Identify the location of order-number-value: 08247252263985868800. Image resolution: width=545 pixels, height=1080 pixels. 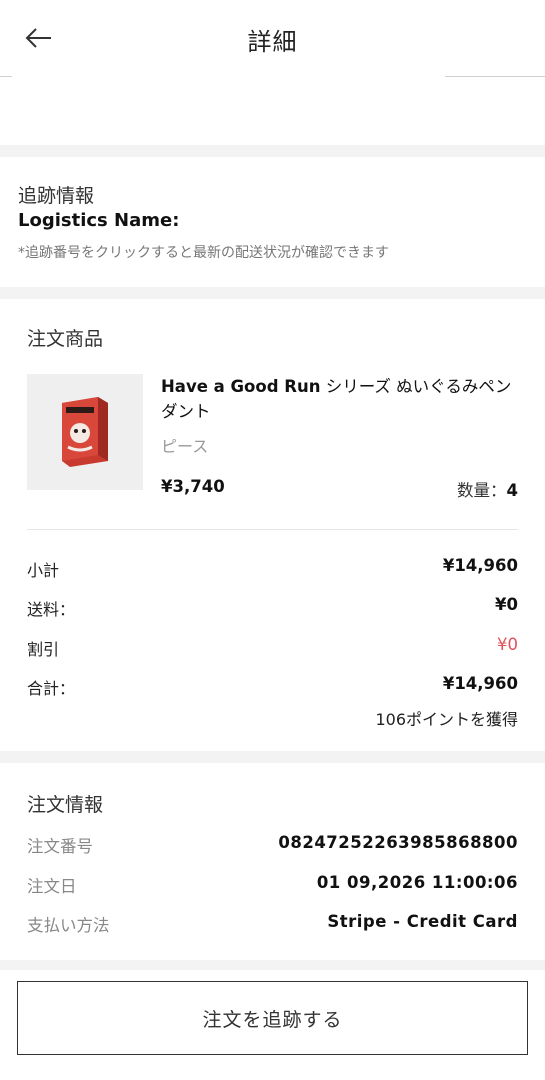
(398, 842).